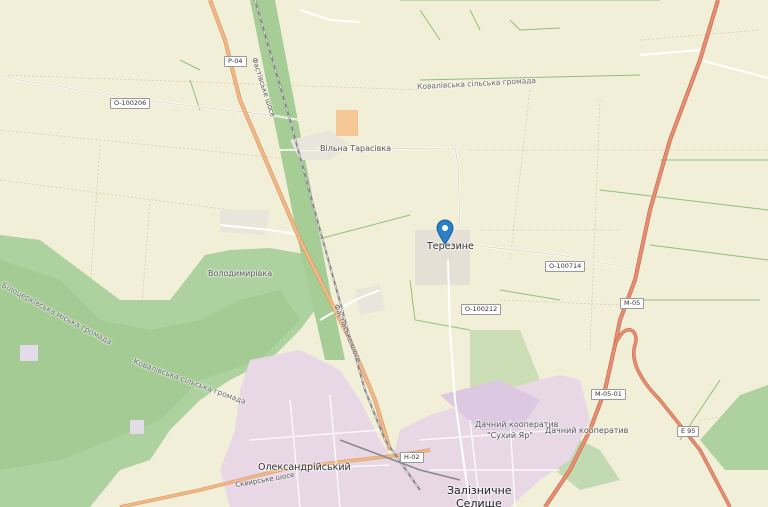 This screenshot has height=507, width=768. Describe the element at coordinates (565, 266) in the screenshot. I see `road-shield-o100714: О-100714` at that location.